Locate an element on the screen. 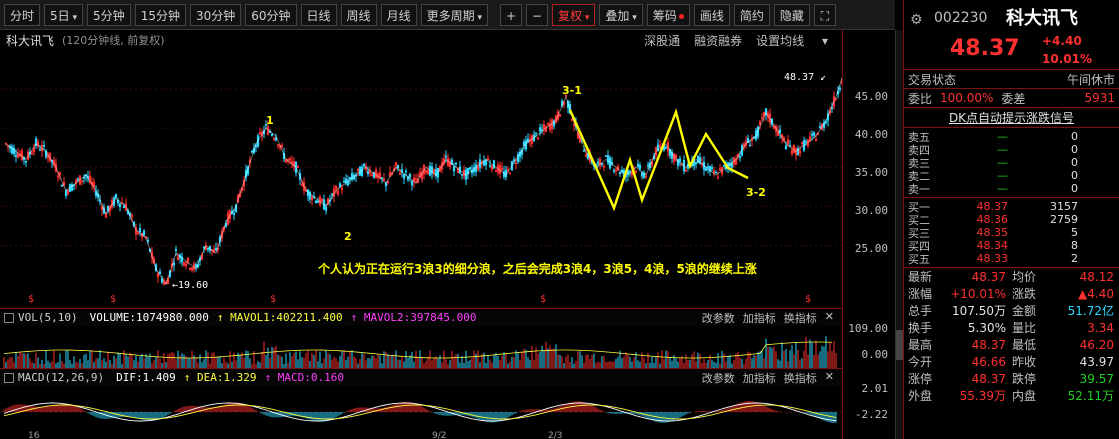  sell-orderbook: 卖五 —0 卖四 —0 卖三 —0 卖二 —0 卖一 —0 is located at coordinates (1011, 163).